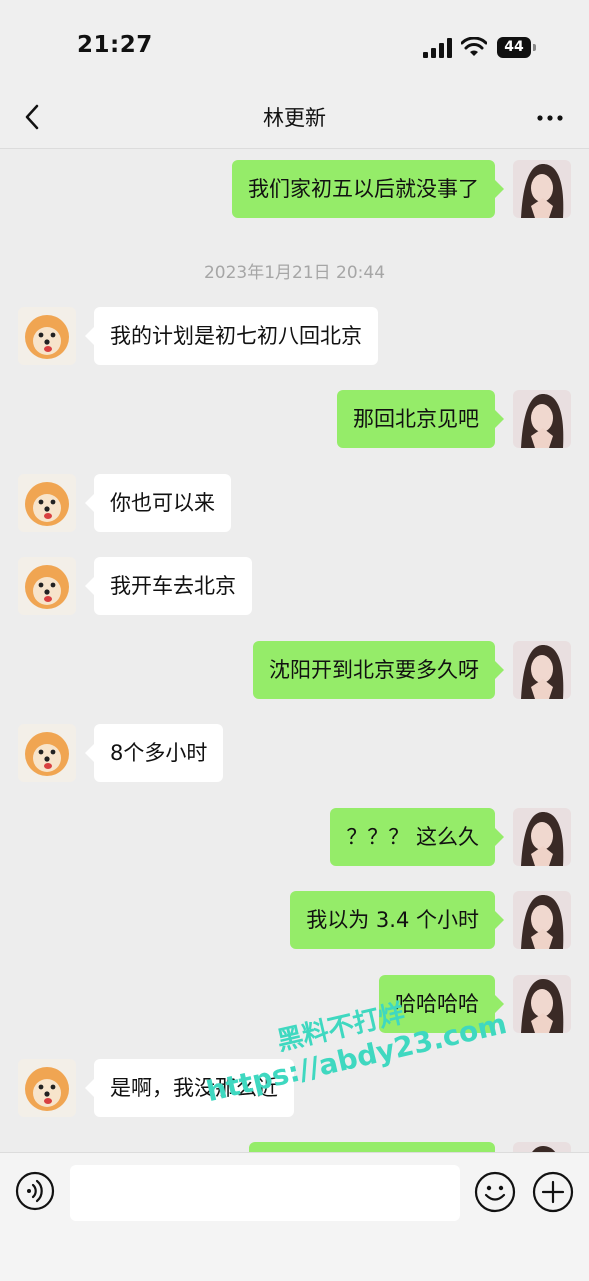 This screenshot has width=589, height=1281. I want to click on signal-icon, so click(437, 48).